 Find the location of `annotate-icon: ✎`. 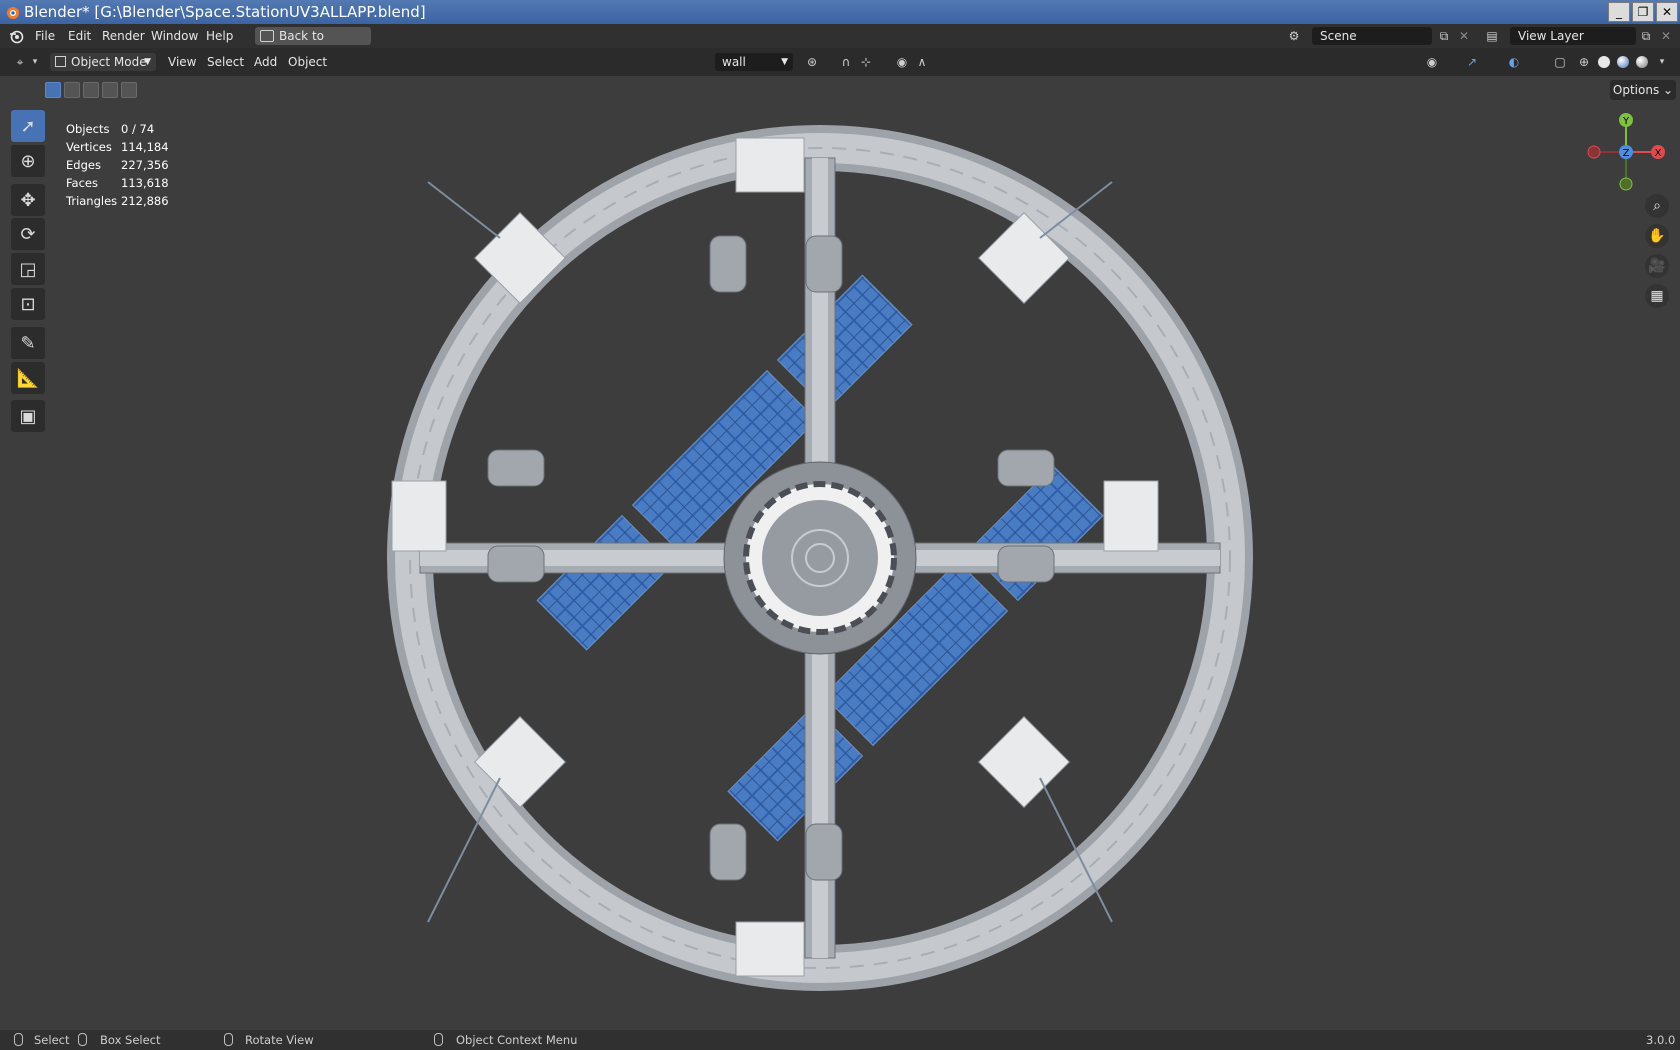

annotate-icon: ✎ is located at coordinates (28, 343).